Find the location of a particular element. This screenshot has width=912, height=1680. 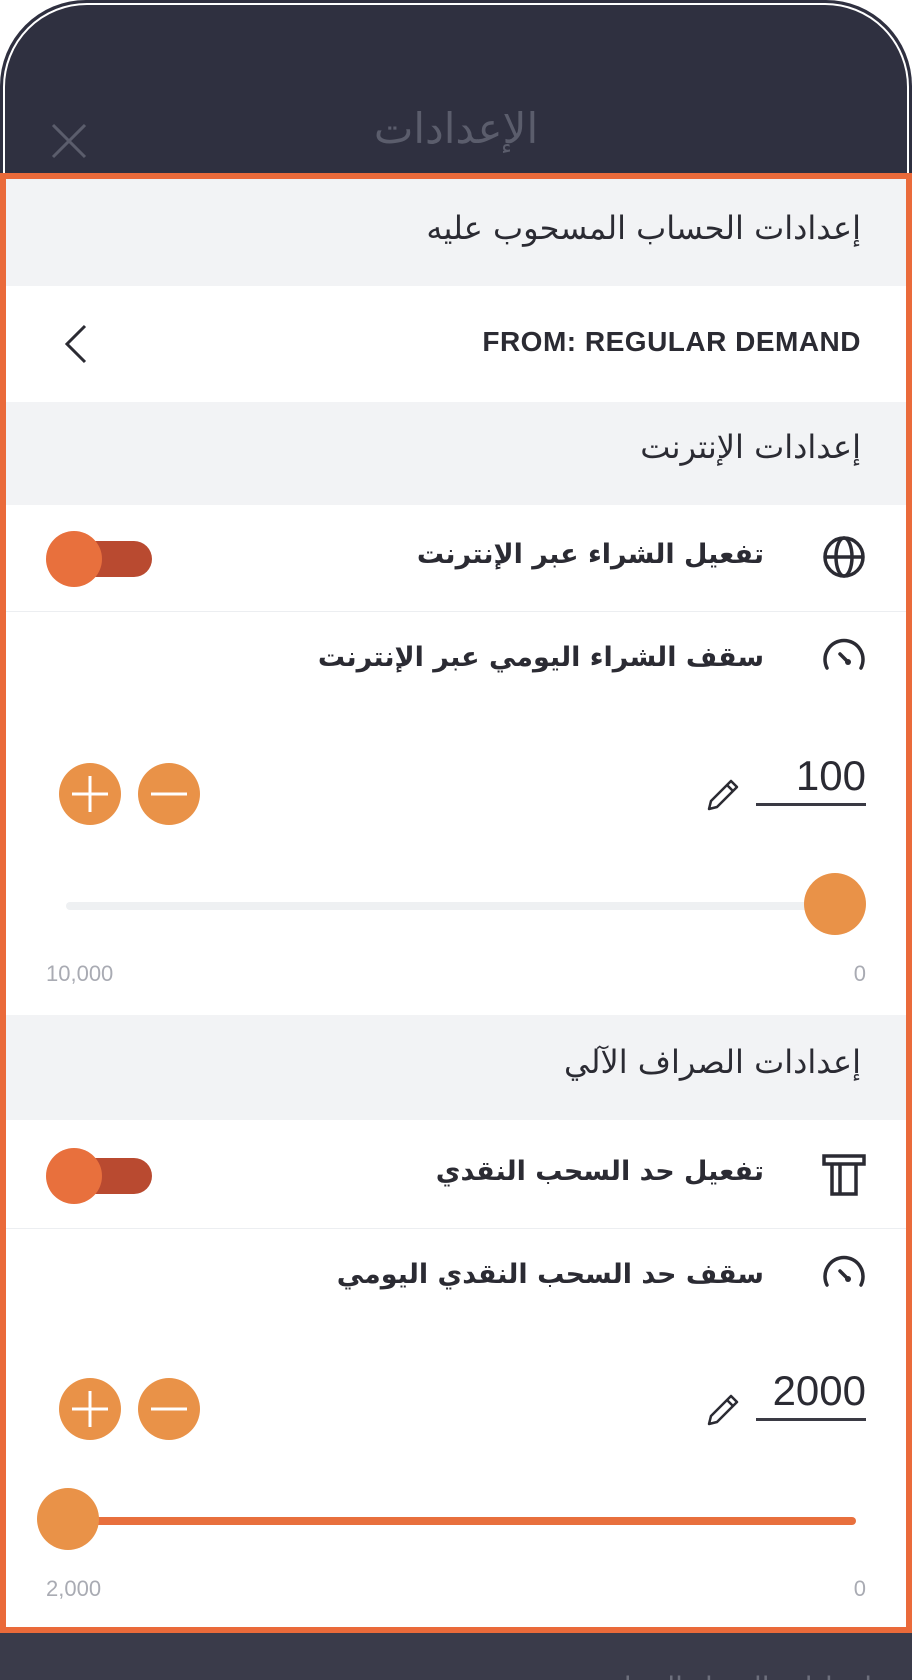

online-limit-input: 100 is located at coordinates (811, 779).